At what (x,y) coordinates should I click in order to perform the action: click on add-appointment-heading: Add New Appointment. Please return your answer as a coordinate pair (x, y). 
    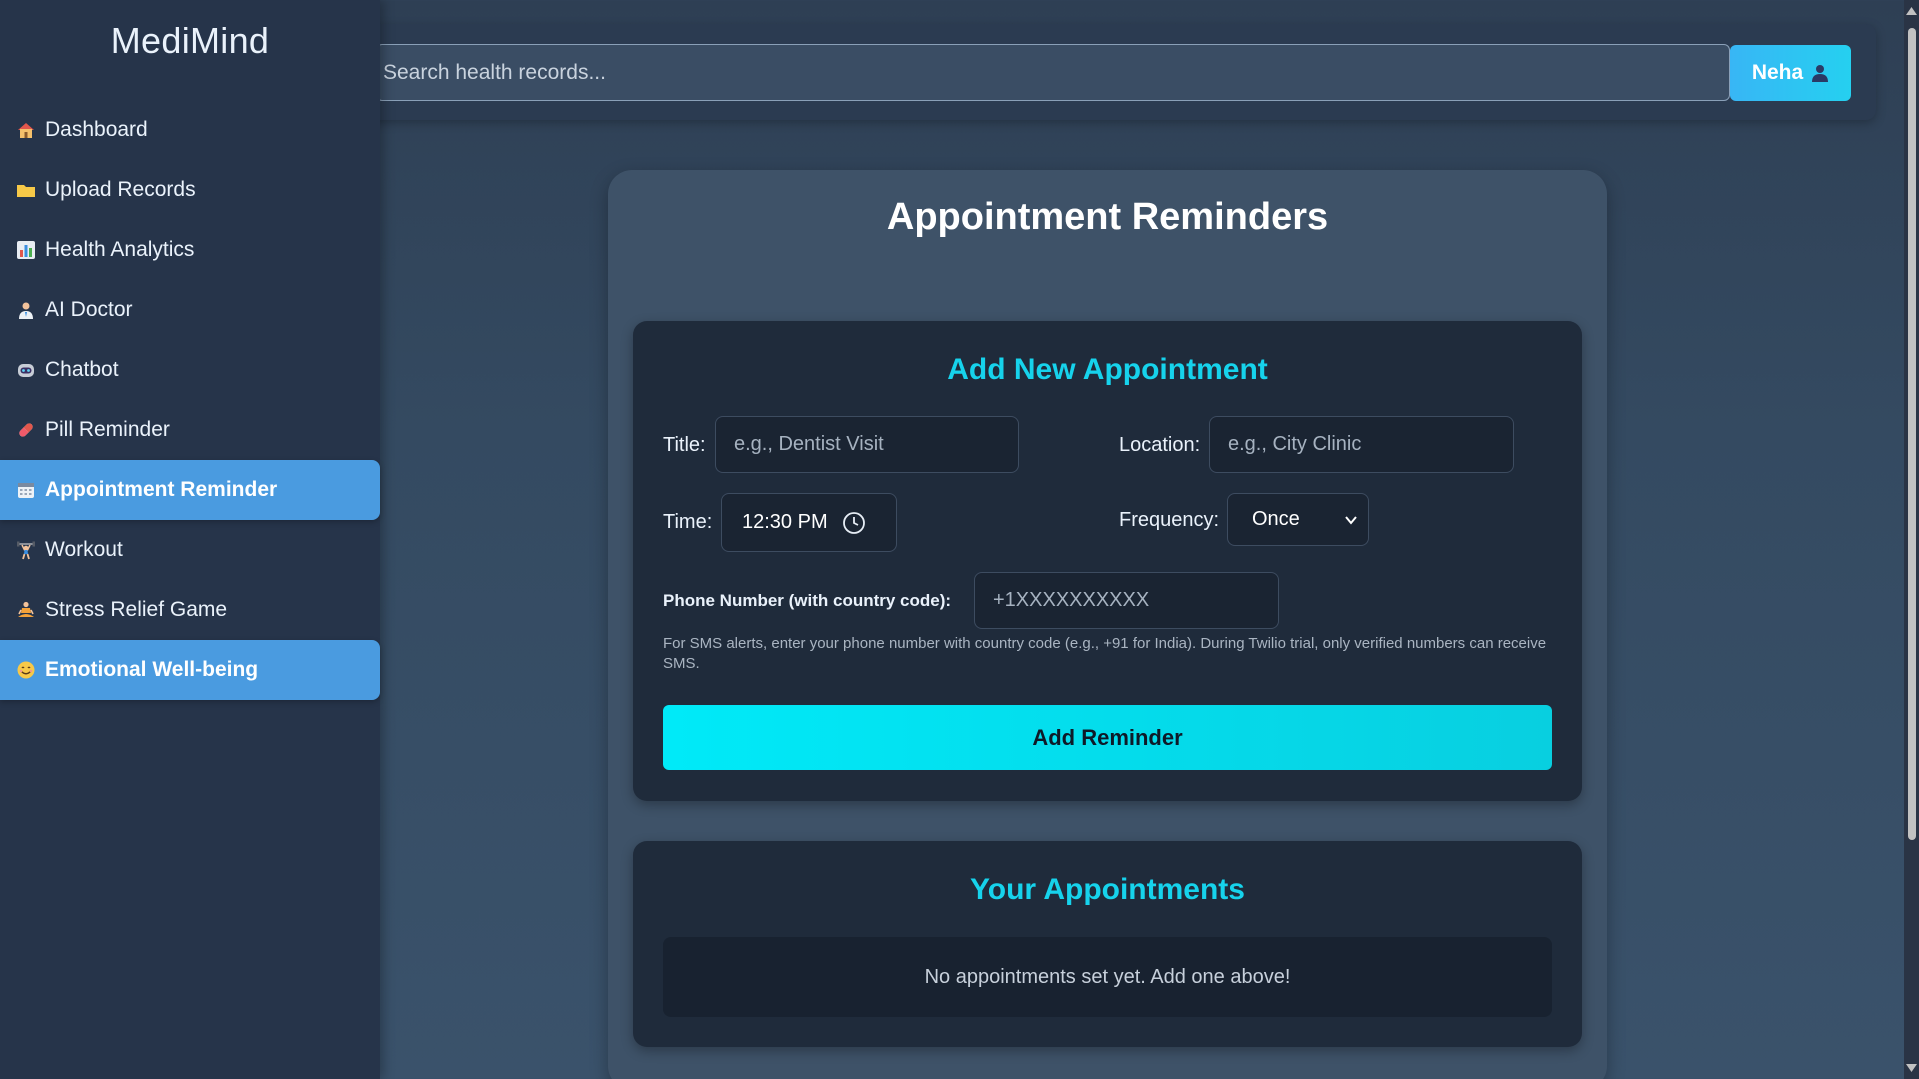
    Looking at the image, I should click on (1107, 369).